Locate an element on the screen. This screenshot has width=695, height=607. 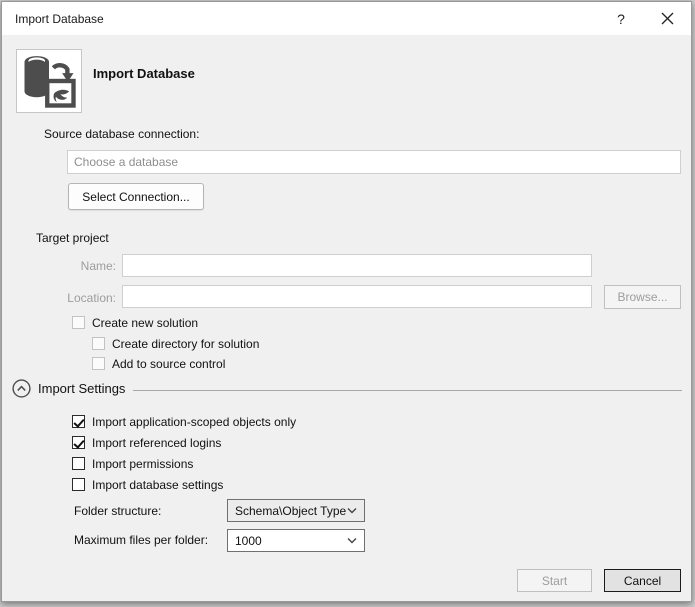
checkbox-add-to-source-control: Add to source control is located at coordinates (158, 363).